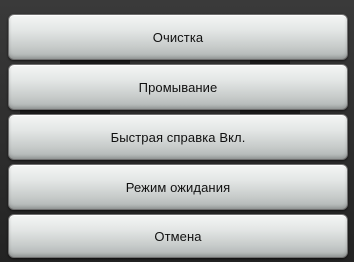 This screenshot has height=262, width=354. I want to click on rinse-button-label: Промывание, so click(178, 87).